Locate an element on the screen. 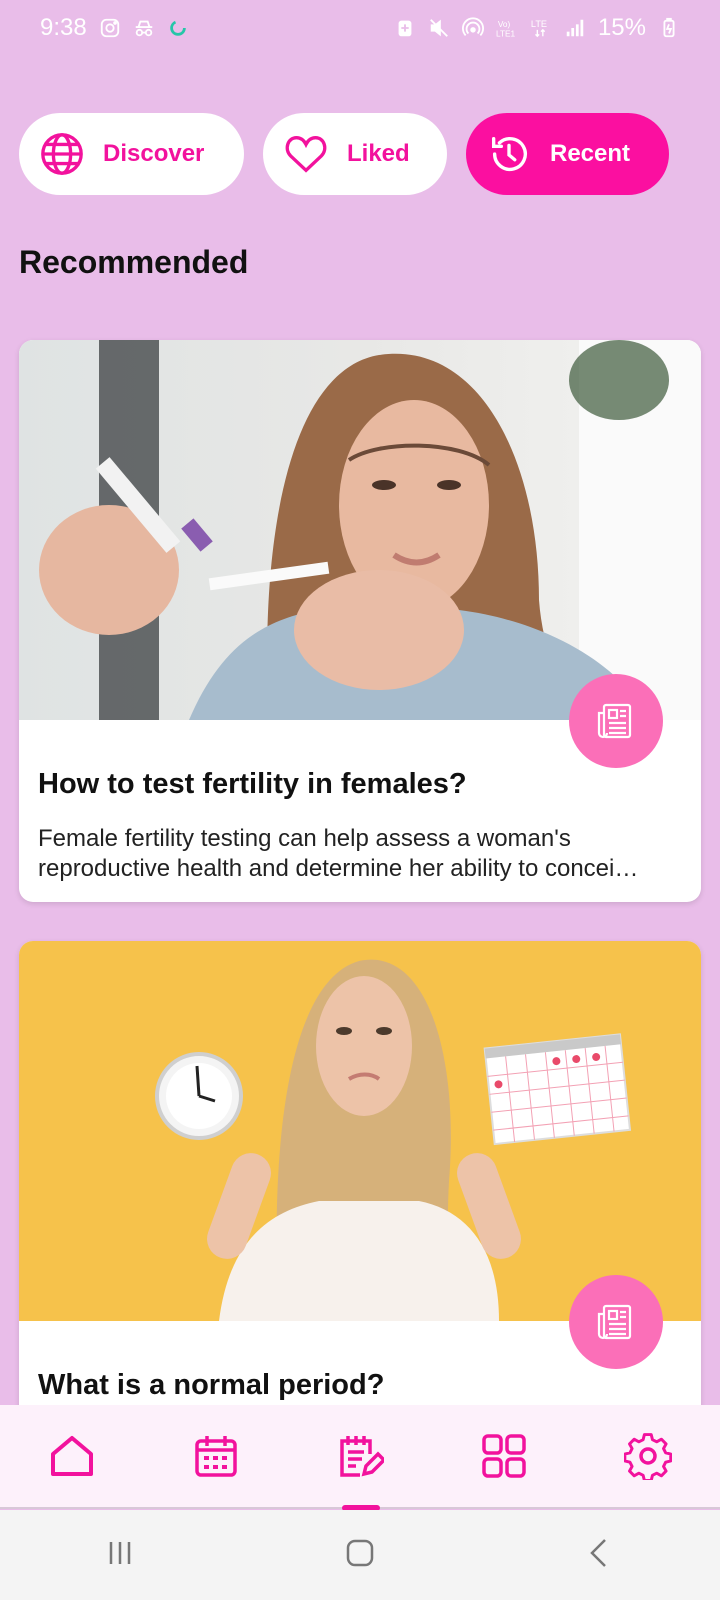 This screenshot has width=720, height=1600. back-button is located at coordinates (600, 1555).